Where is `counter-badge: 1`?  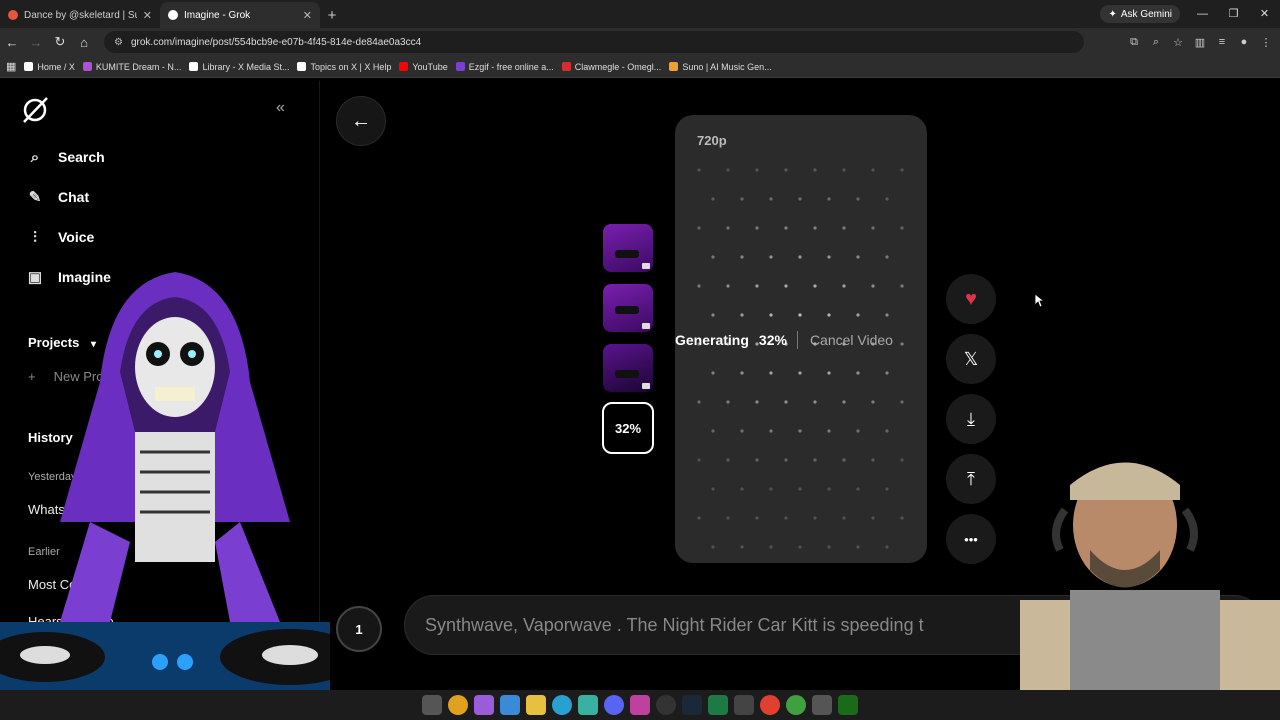 counter-badge: 1 is located at coordinates (359, 629).